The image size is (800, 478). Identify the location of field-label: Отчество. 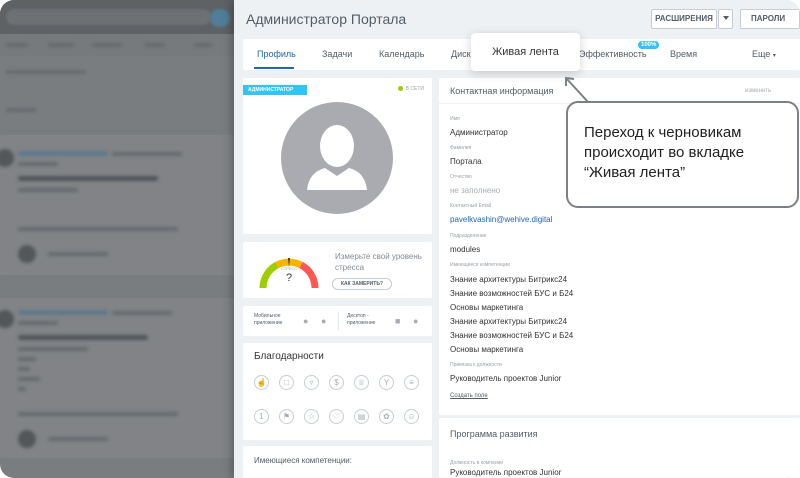
(461, 177).